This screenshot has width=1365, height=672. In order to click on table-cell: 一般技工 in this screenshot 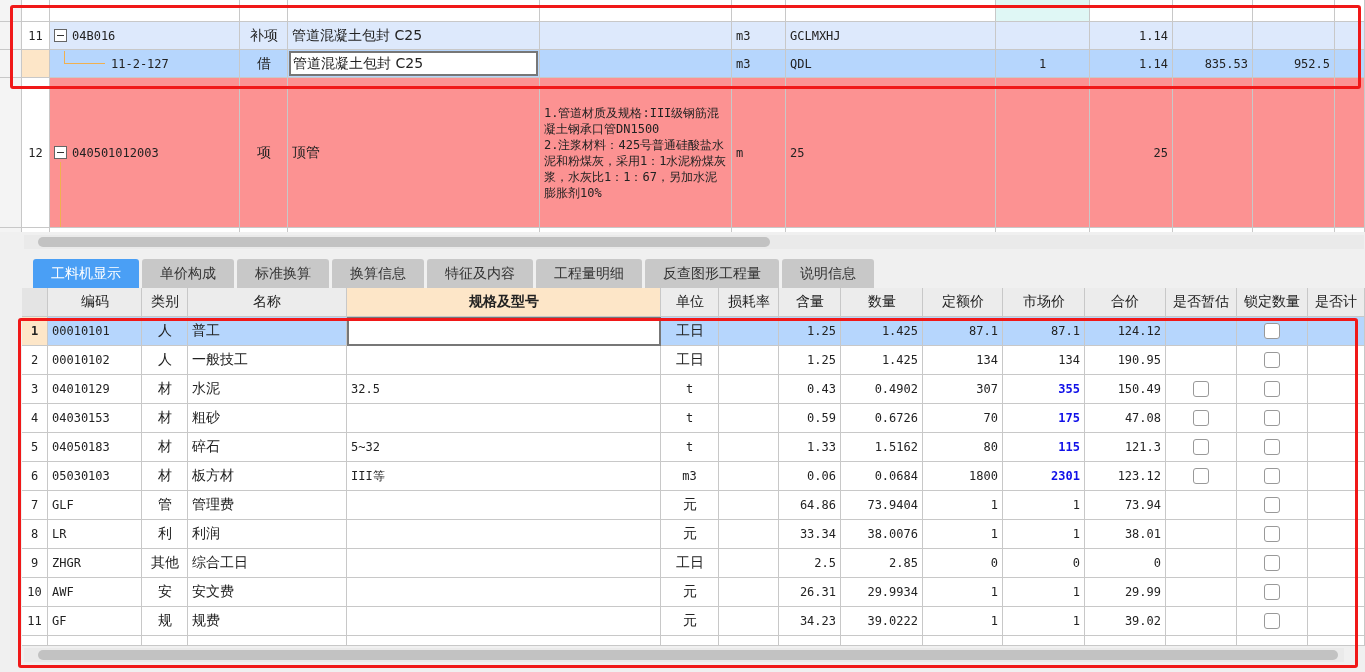, I will do `click(267, 360)`.